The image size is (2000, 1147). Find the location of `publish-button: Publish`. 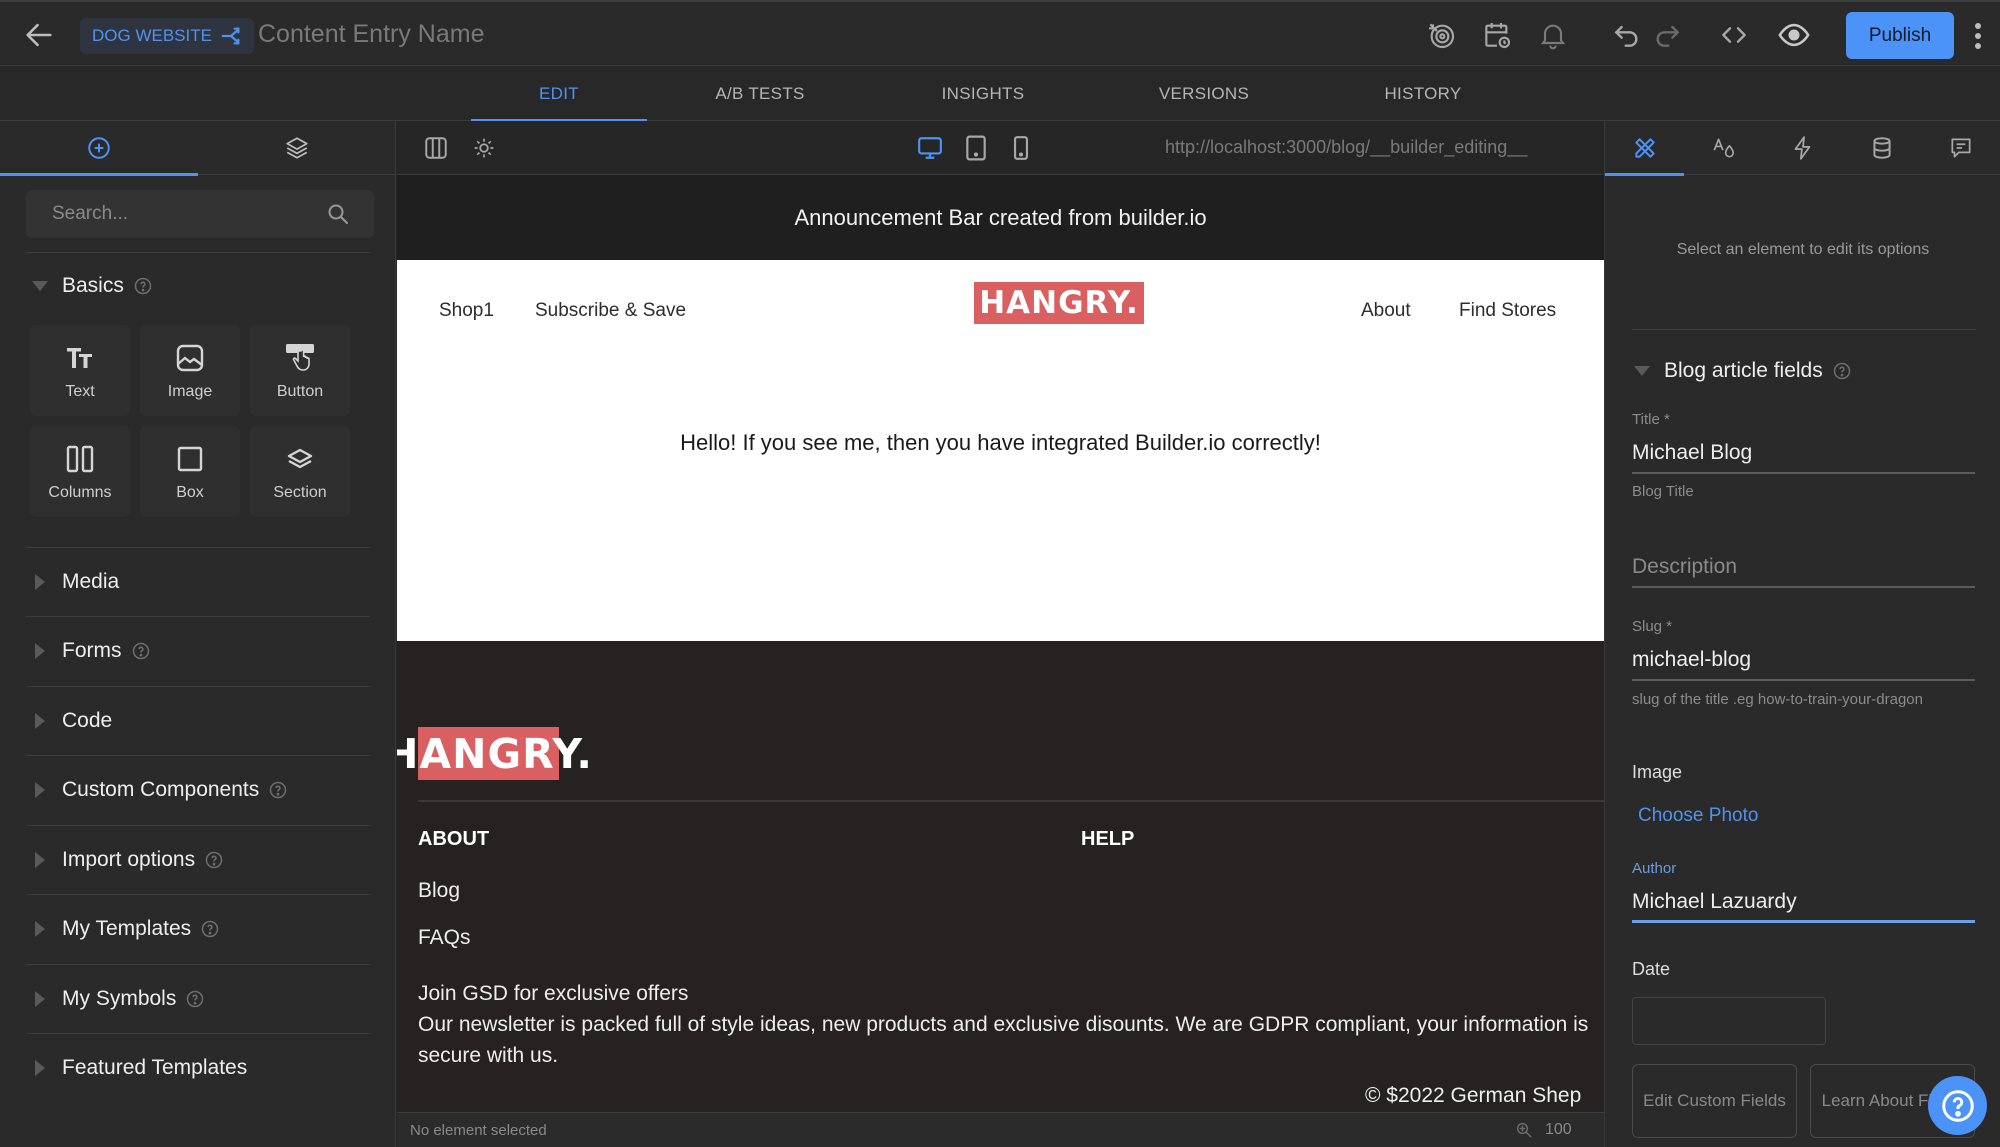

publish-button: Publish is located at coordinates (1900, 35).